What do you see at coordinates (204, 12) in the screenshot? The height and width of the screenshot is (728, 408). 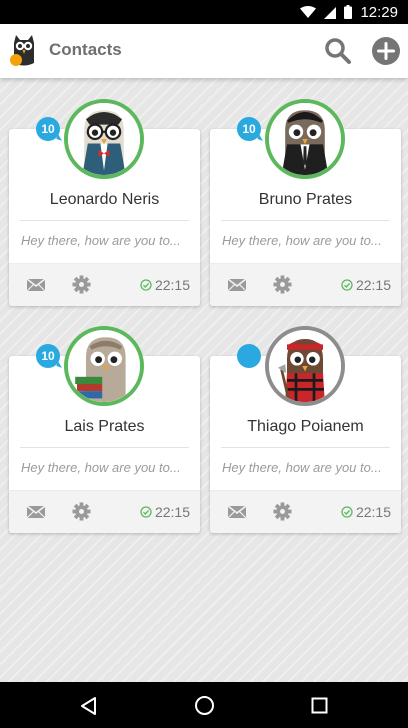 I see `status-bar: 12:29` at bounding box center [204, 12].